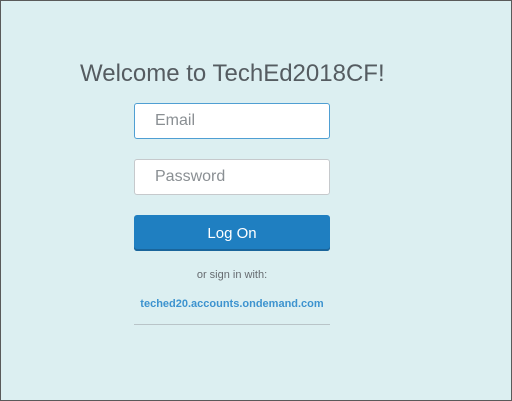 This screenshot has width=512, height=401. What do you see at coordinates (232, 121) in the screenshot?
I see `email-input` at bounding box center [232, 121].